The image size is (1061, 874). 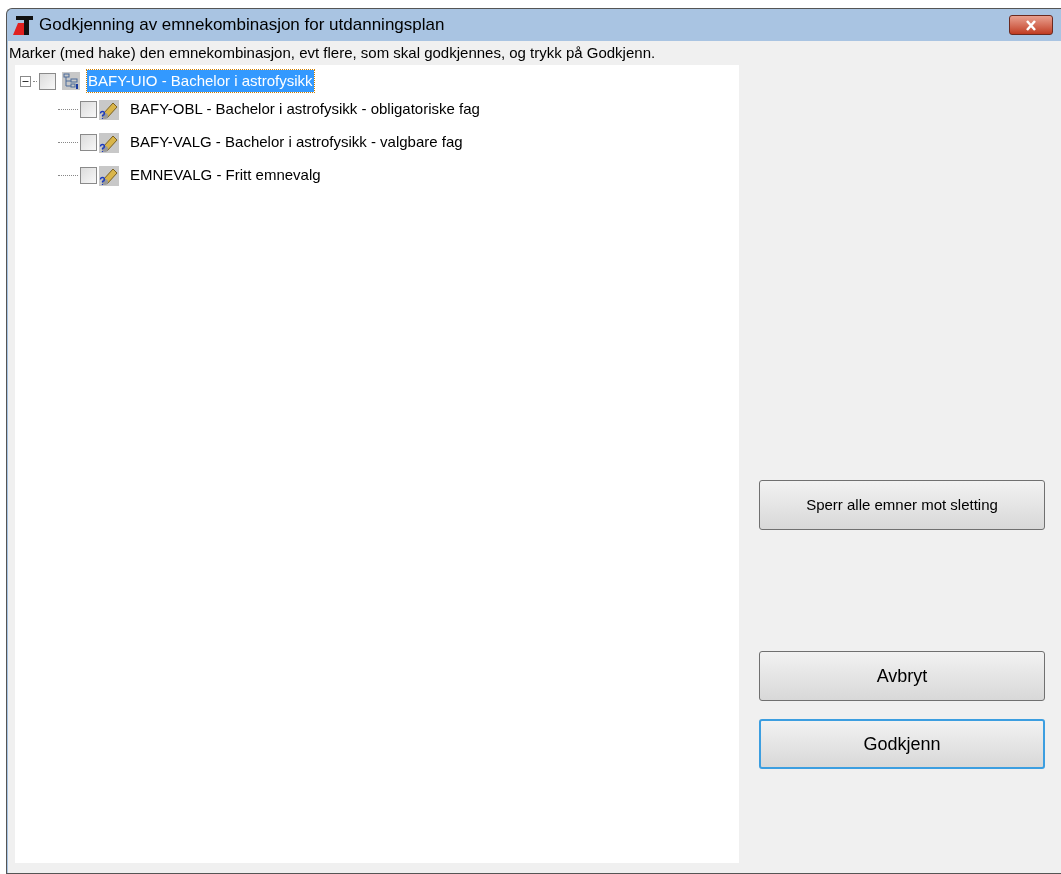 I want to click on lock-button: Sperr alle emner mot sletting, so click(x=902, y=505).